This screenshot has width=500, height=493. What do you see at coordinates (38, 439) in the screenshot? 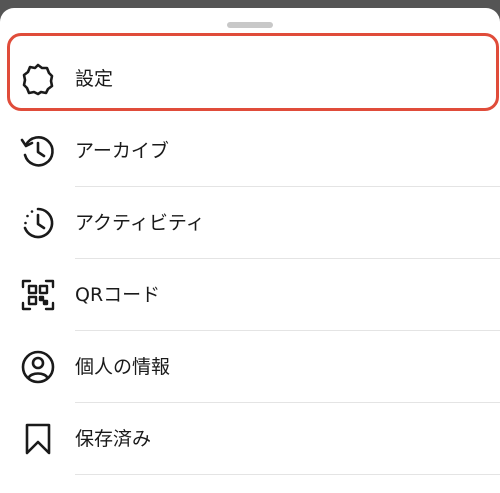
I see `bookmark-icon` at bounding box center [38, 439].